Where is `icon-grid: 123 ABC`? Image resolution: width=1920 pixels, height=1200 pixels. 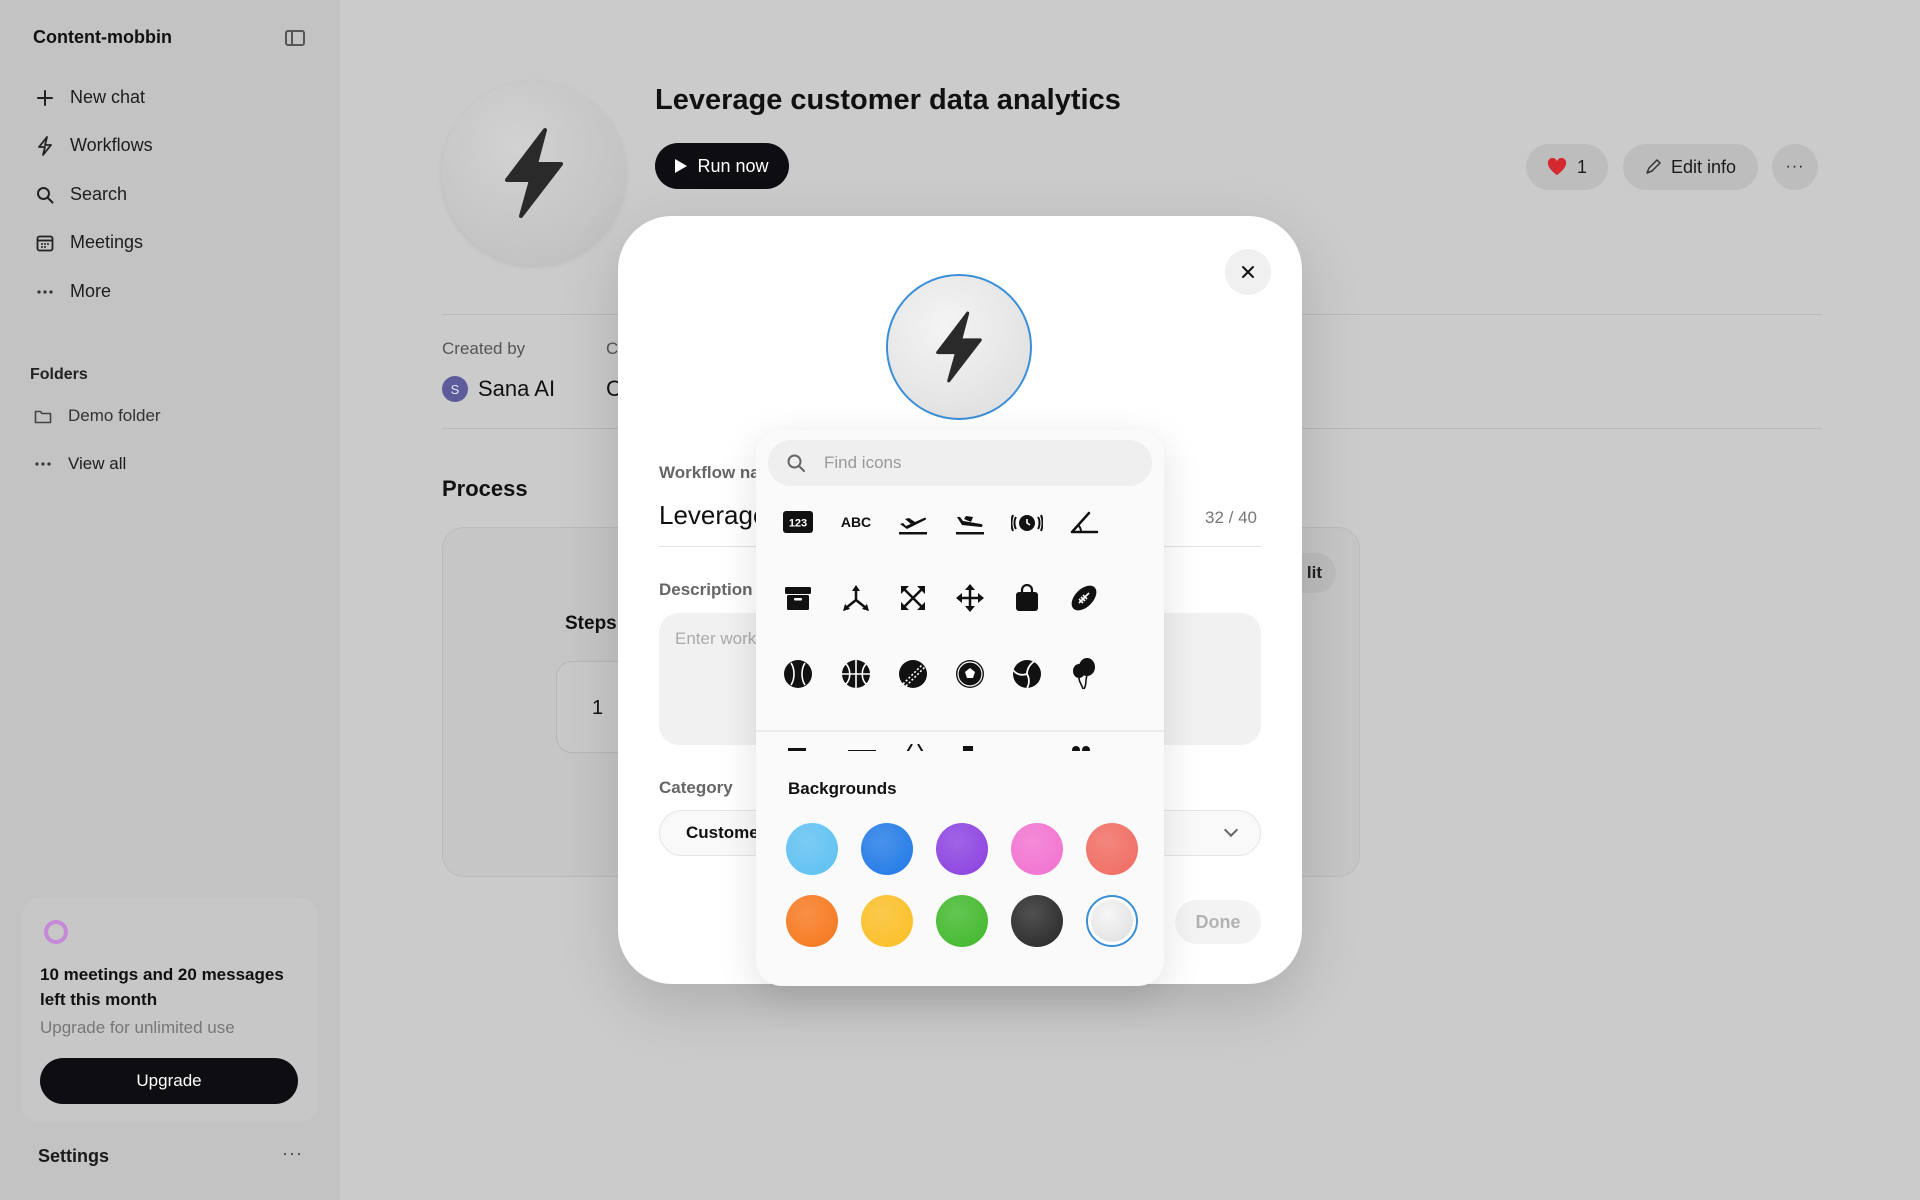 icon-grid: 123 ABC is located at coordinates (960, 596).